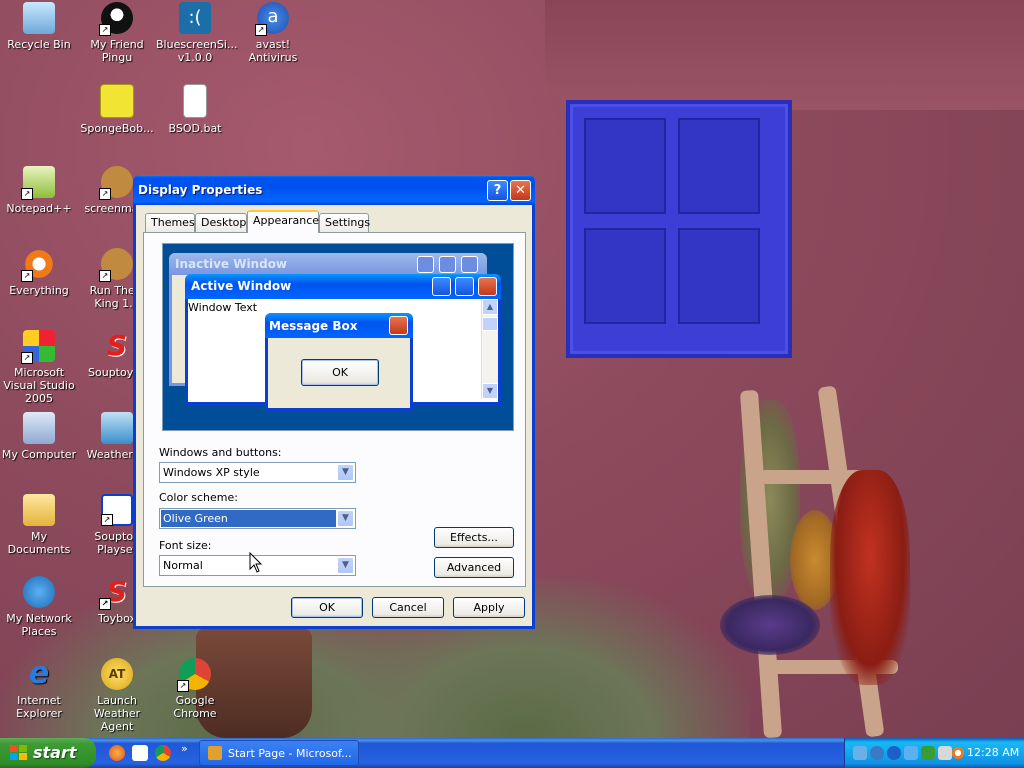  Describe the element at coordinates (194, 675) in the screenshot. I see `chrome-icon: ↗` at that location.